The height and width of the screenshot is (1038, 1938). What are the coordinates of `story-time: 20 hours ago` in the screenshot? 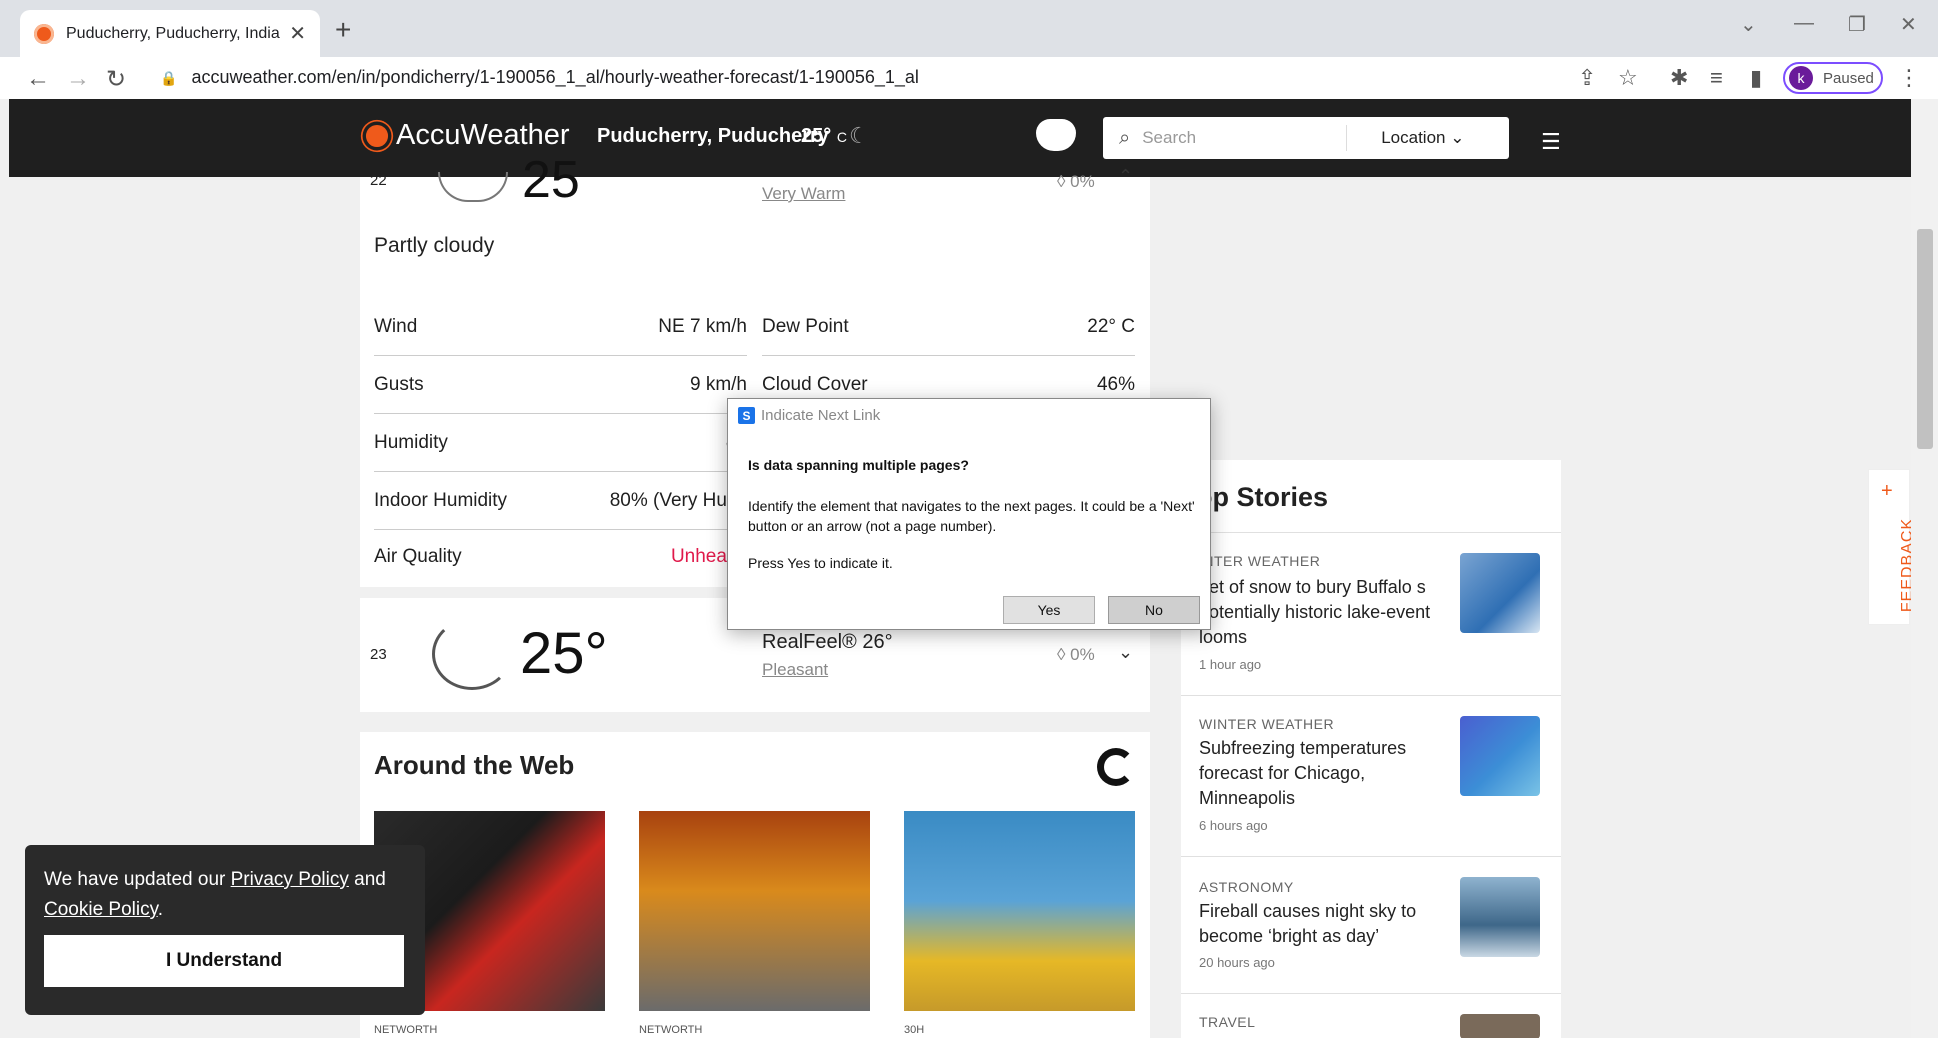 It's located at (1237, 962).